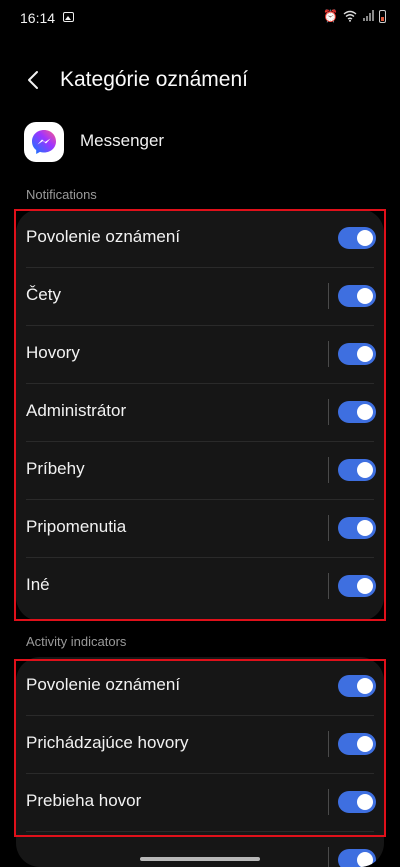 This screenshot has height=867, width=400. Describe the element at coordinates (200, 859) in the screenshot. I see `gesture-nav-bar` at that location.